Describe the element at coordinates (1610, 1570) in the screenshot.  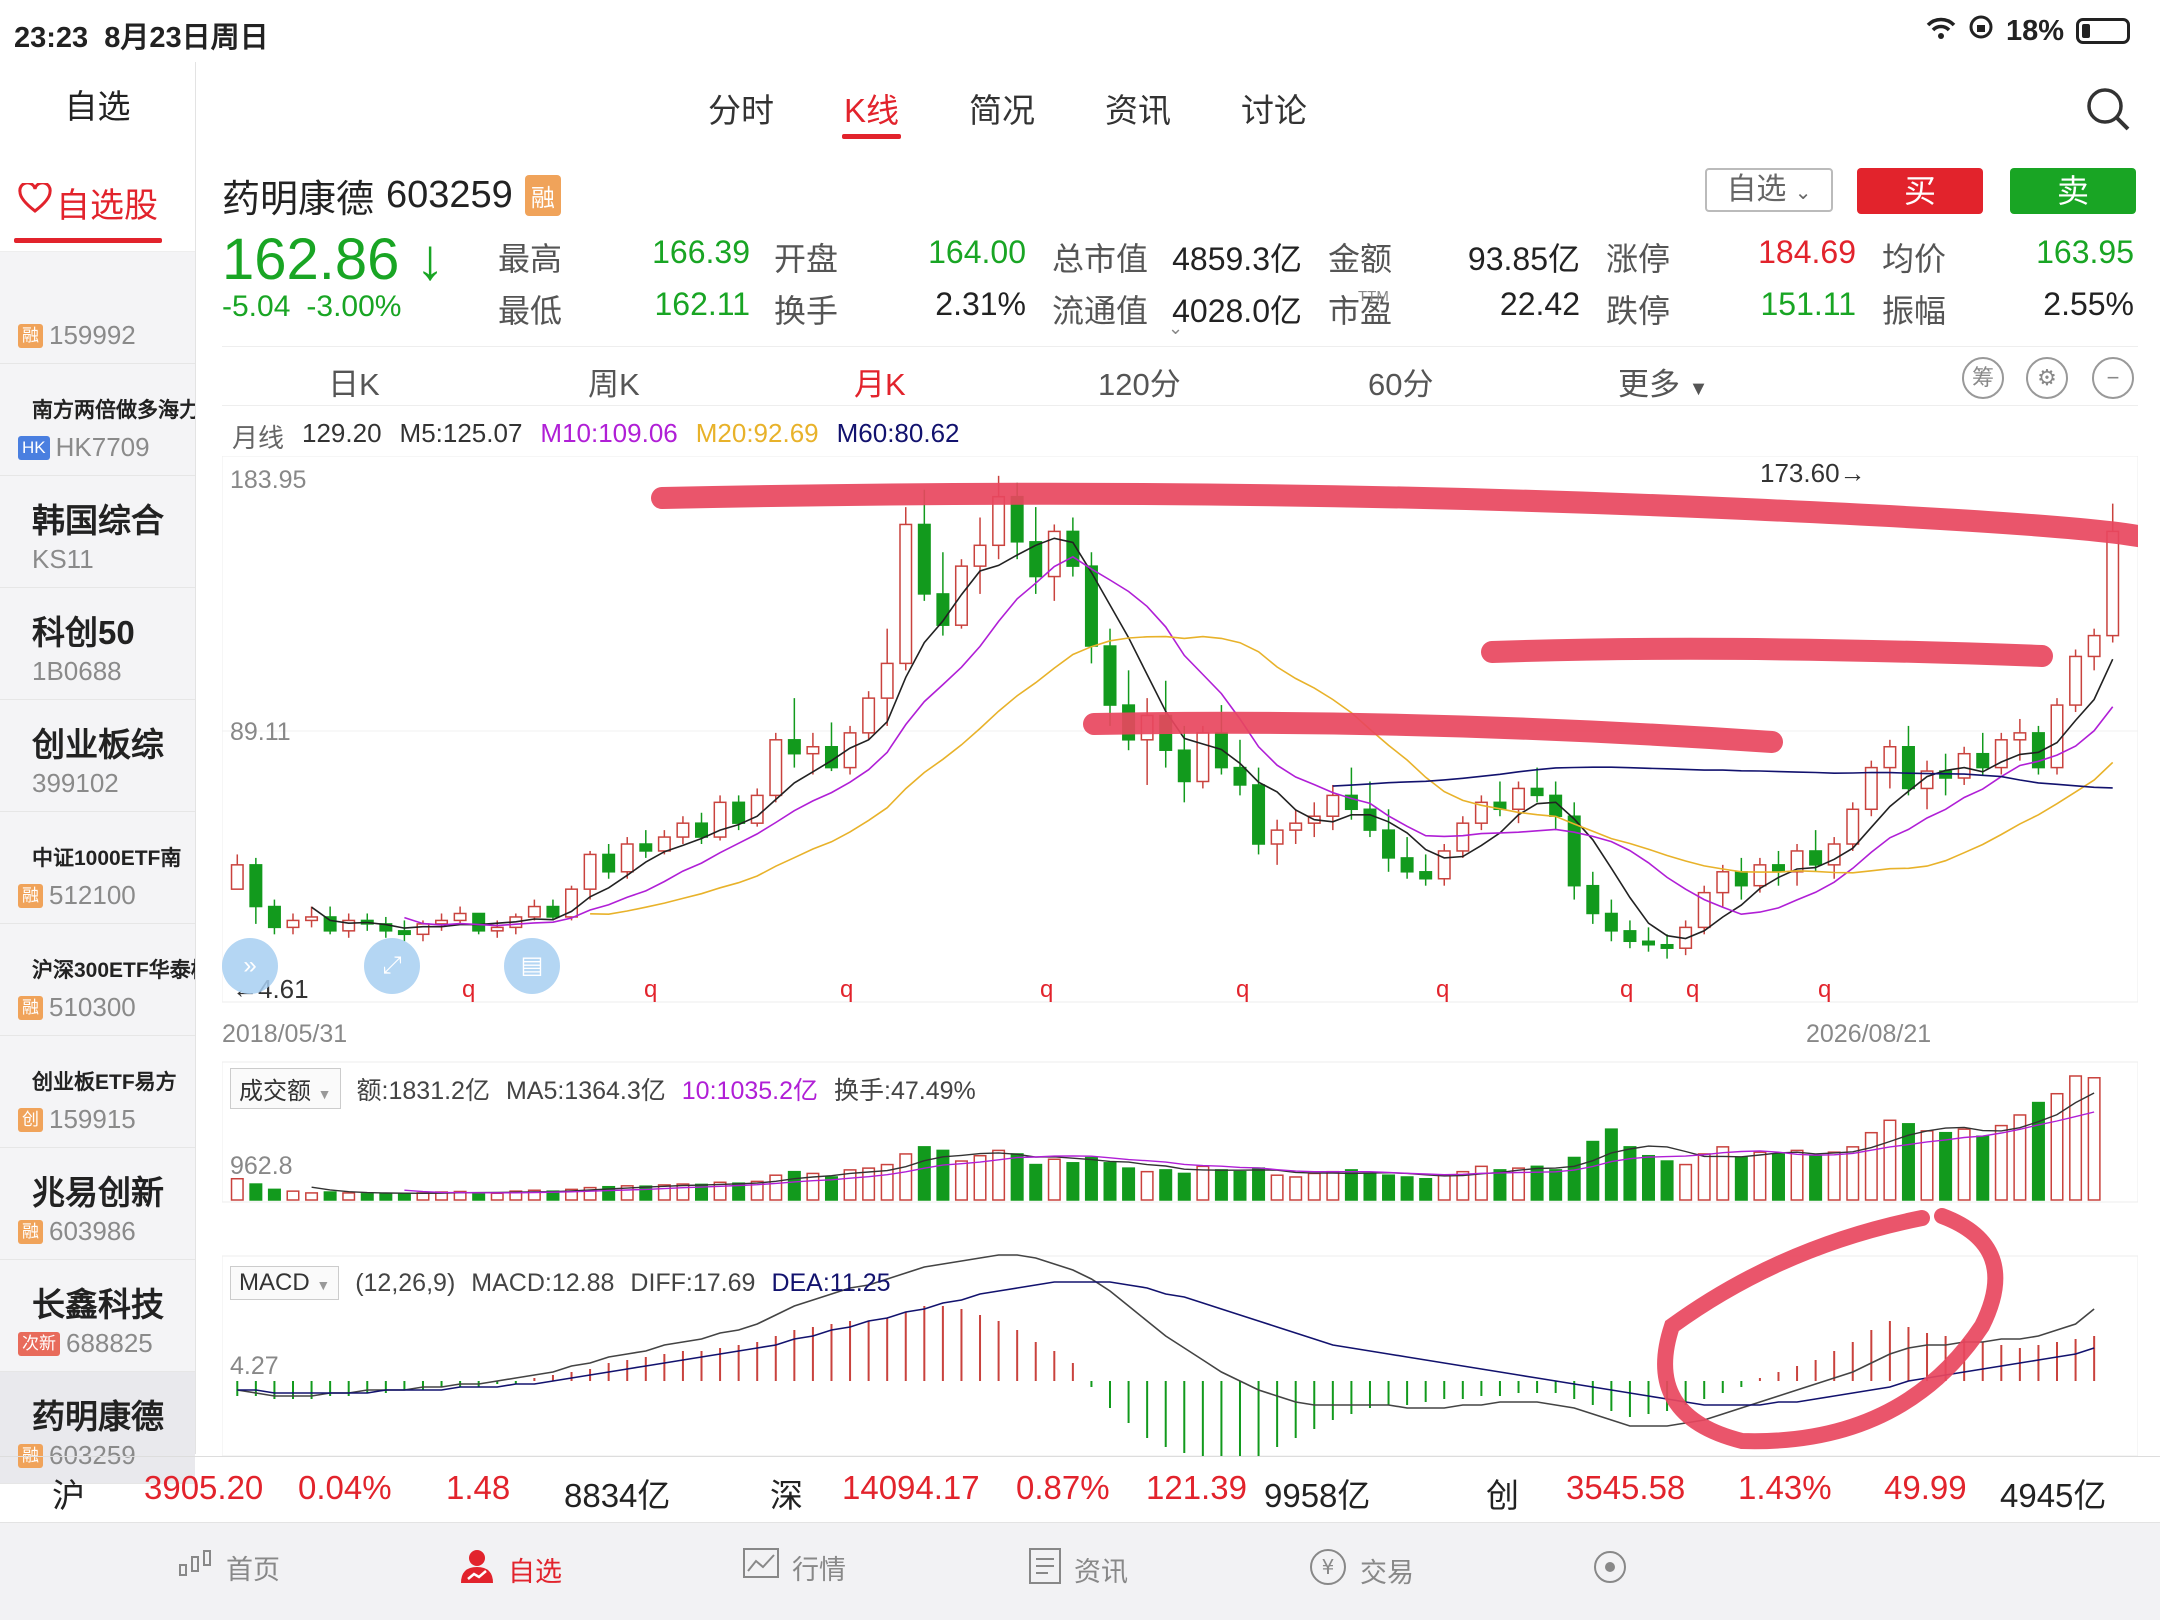
I see `nav-more` at that location.